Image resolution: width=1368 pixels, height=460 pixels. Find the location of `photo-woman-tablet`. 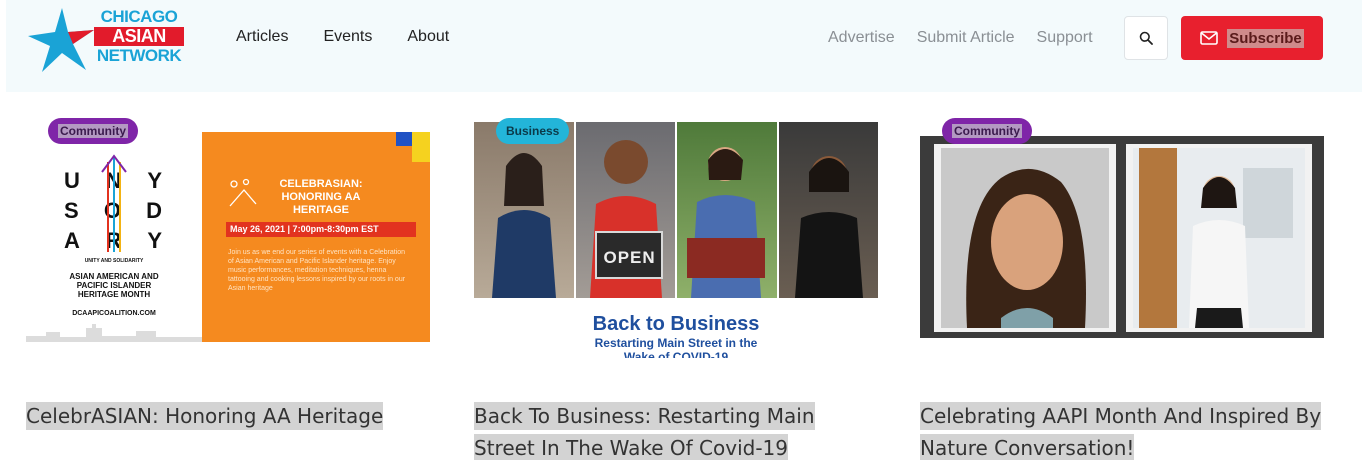

photo-woman-tablet is located at coordinates (524, 210).